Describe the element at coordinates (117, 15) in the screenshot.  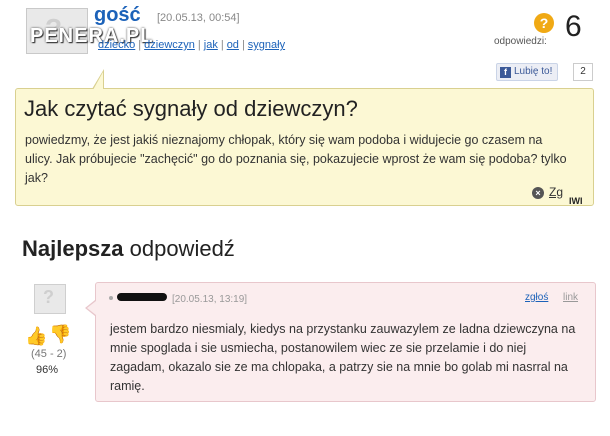
I see `question-author: gość` at that location.